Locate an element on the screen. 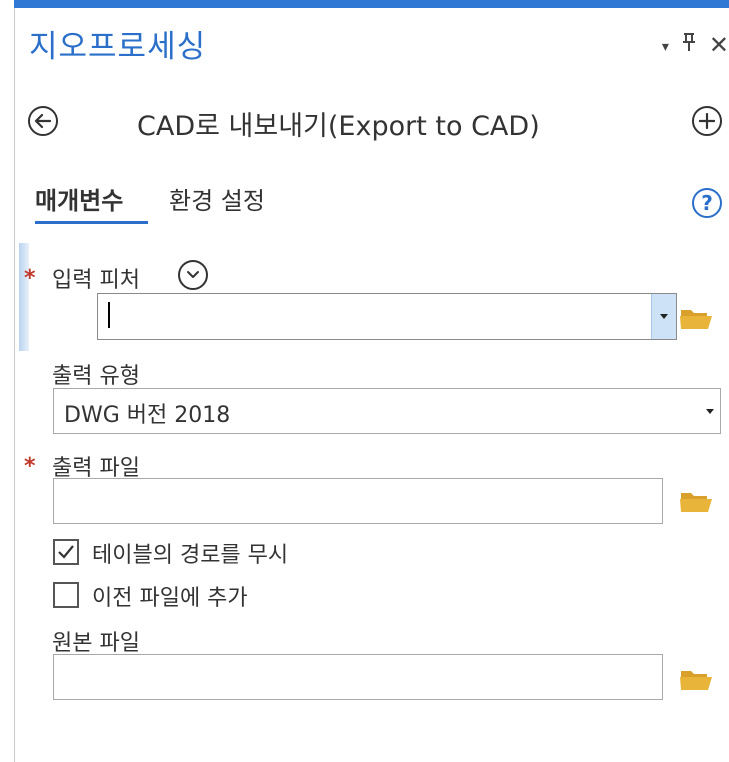 This screenshot has height=762, width=729. append-label: 이전 파일에 추가 is located at coordinates (170, 598).